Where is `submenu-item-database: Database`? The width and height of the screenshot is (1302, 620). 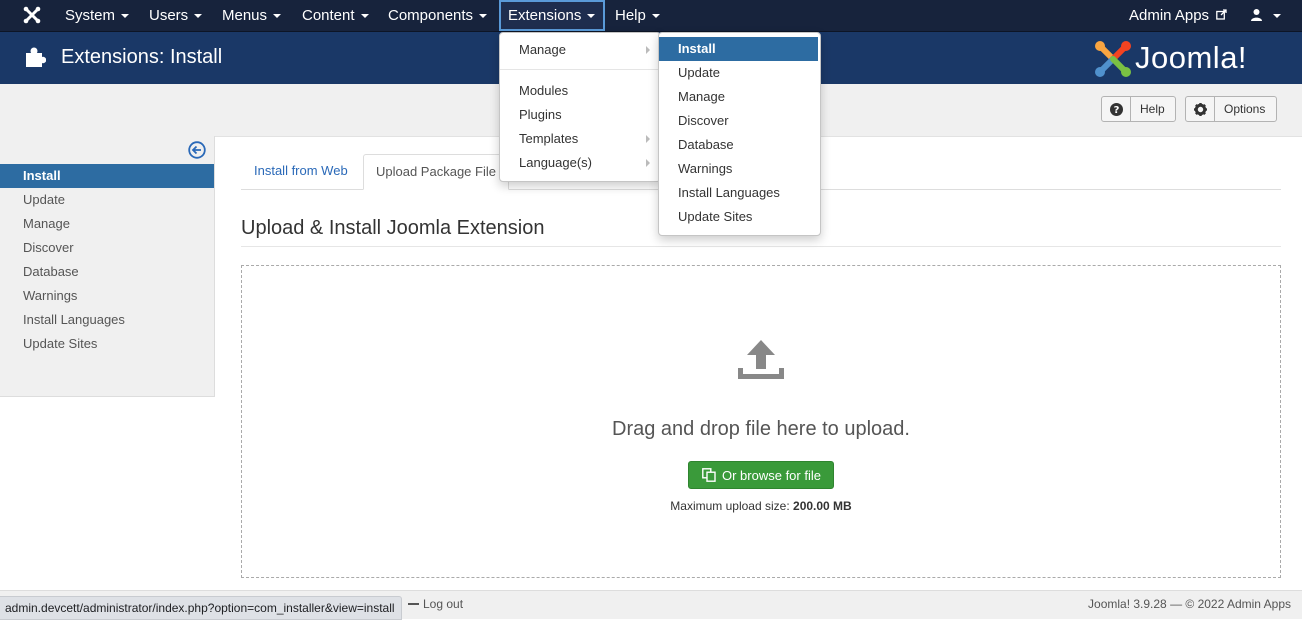 submenu-item-database: Database is located at coordinates (738, 145).